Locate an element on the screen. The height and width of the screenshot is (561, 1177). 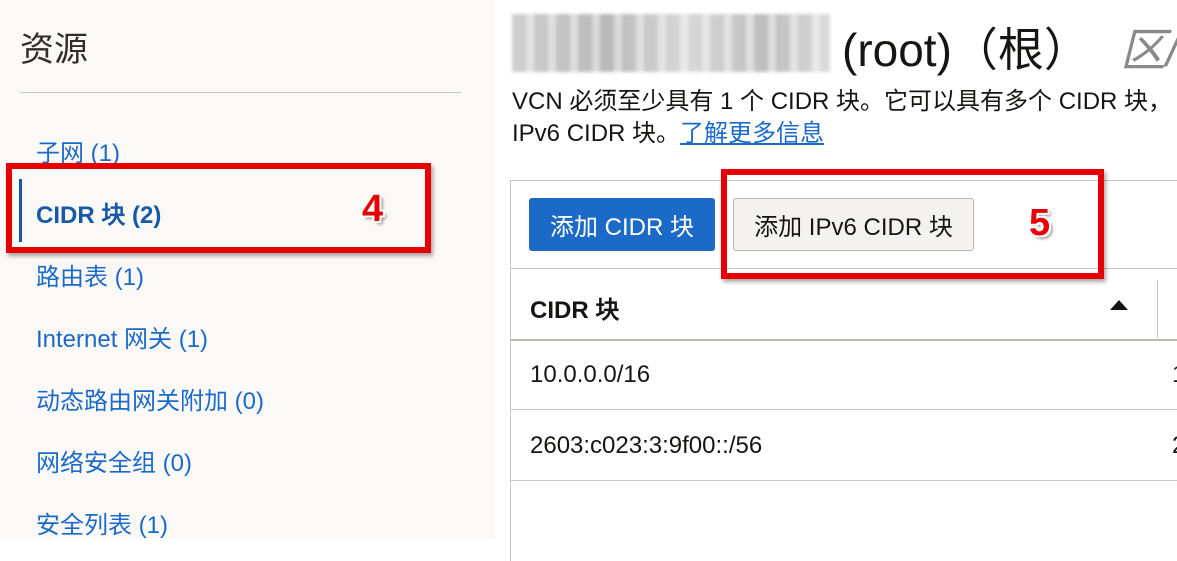
resources-title: 资源 is located at coordinates (54, 50).